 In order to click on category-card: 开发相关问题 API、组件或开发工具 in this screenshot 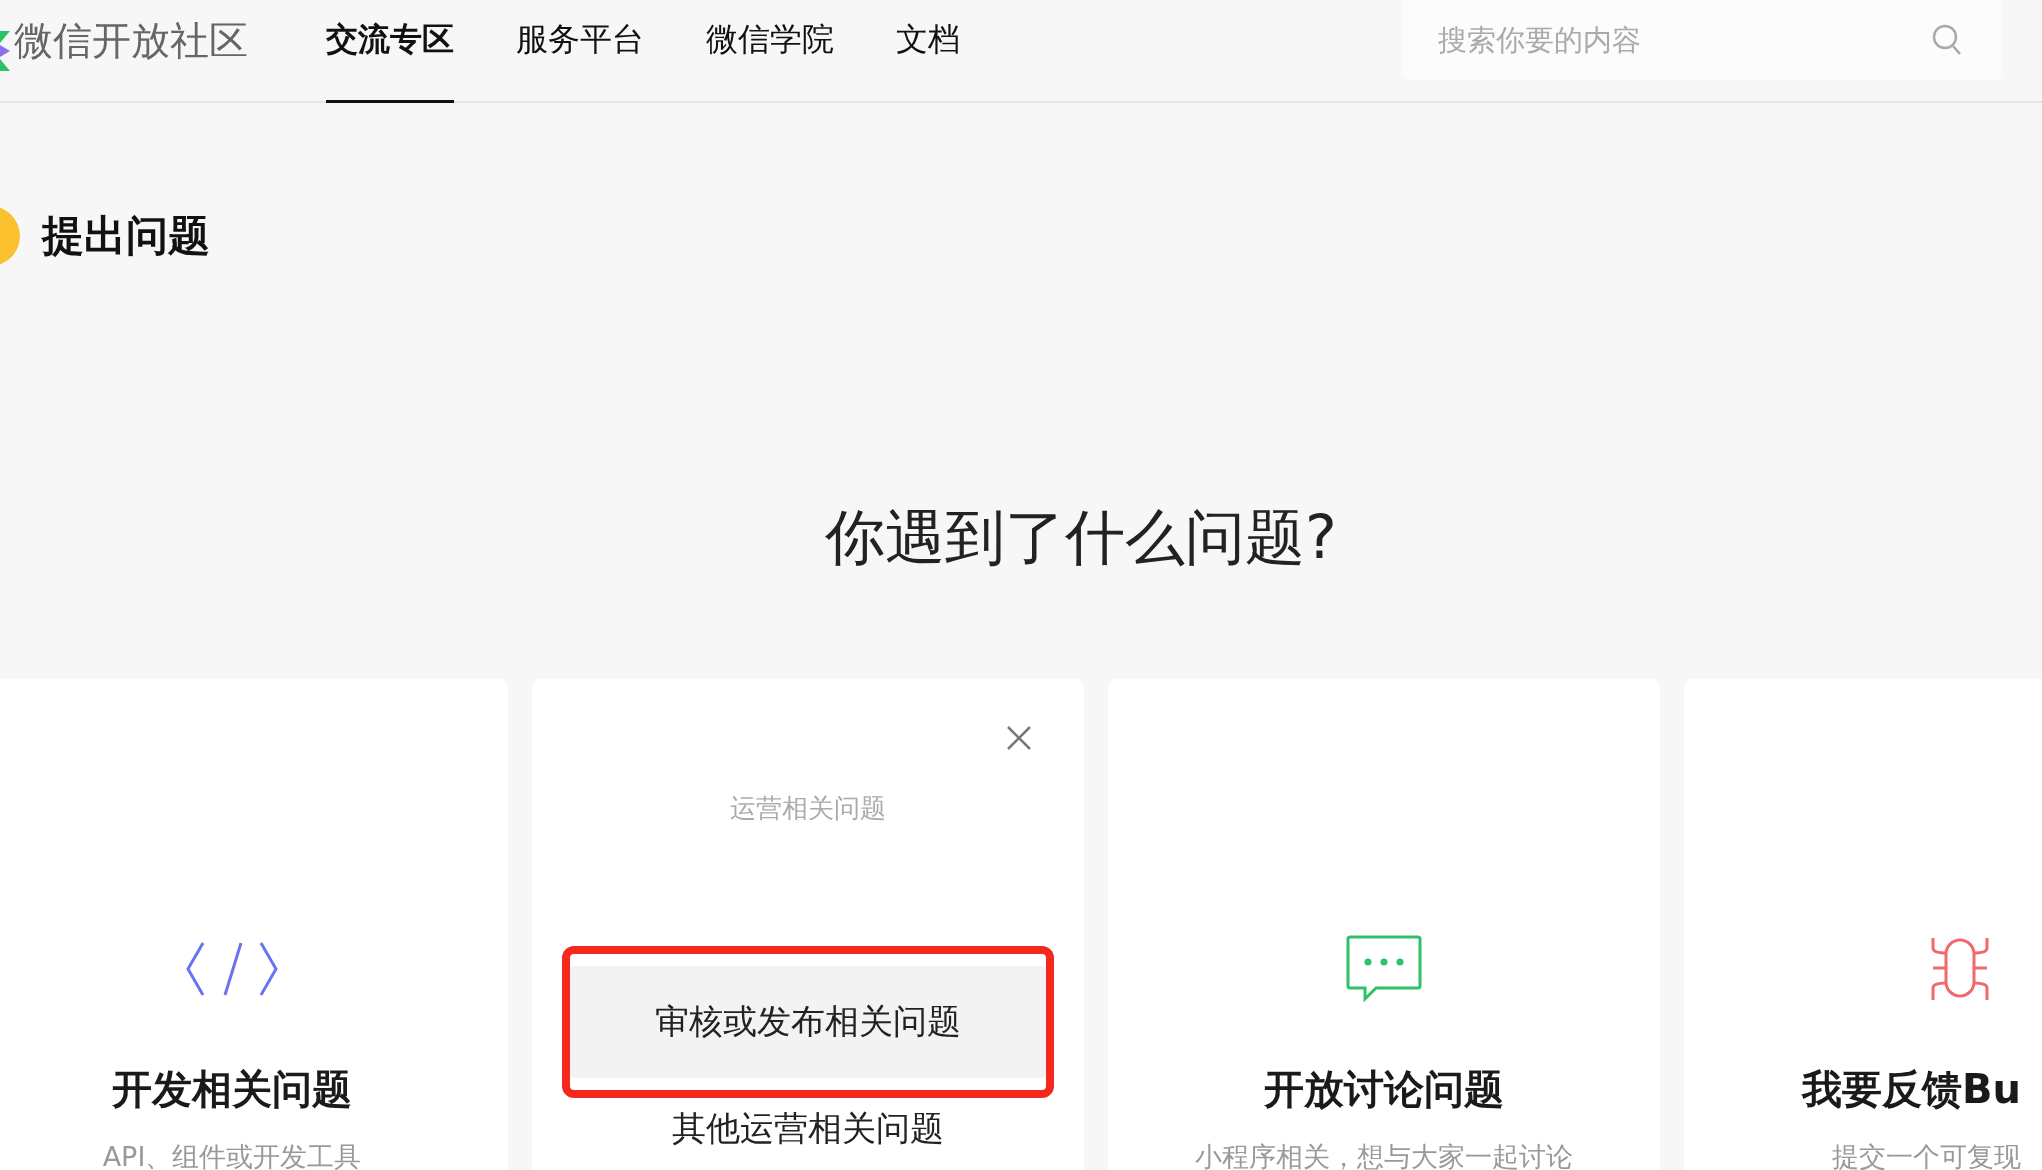, I will do `click(254, 924)`.